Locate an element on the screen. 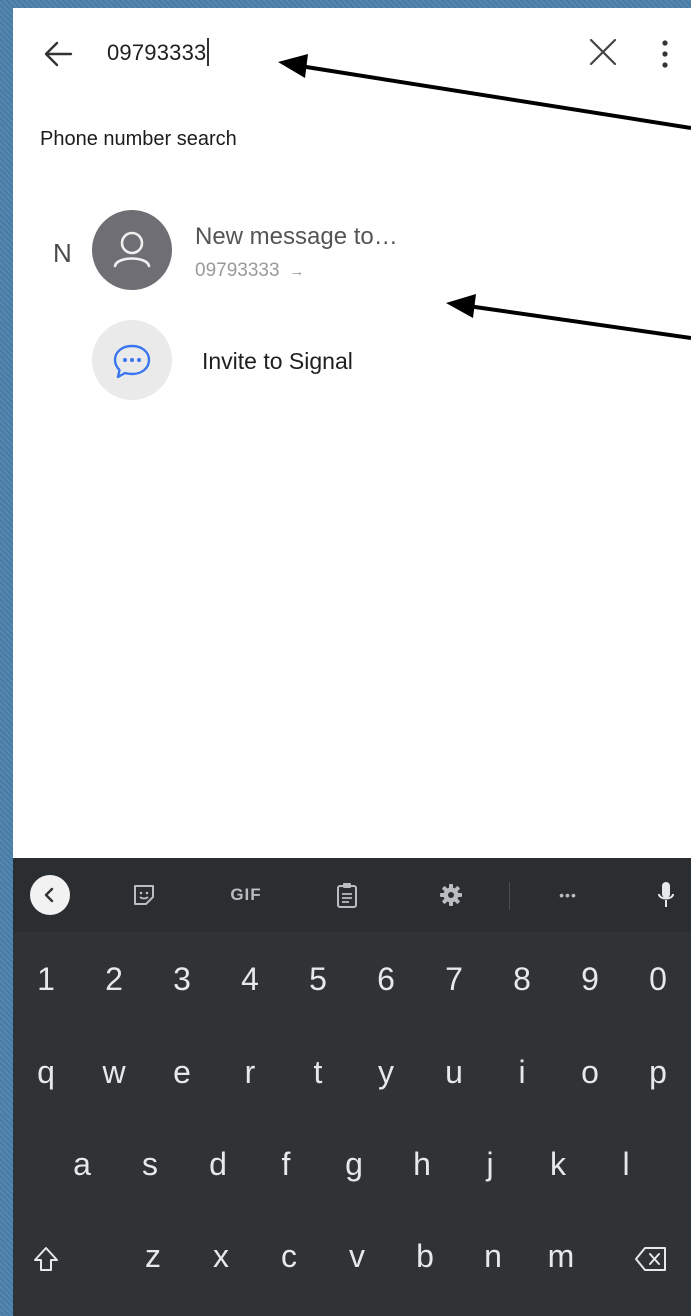  key-x: x is located at coordinates (221, 1256).